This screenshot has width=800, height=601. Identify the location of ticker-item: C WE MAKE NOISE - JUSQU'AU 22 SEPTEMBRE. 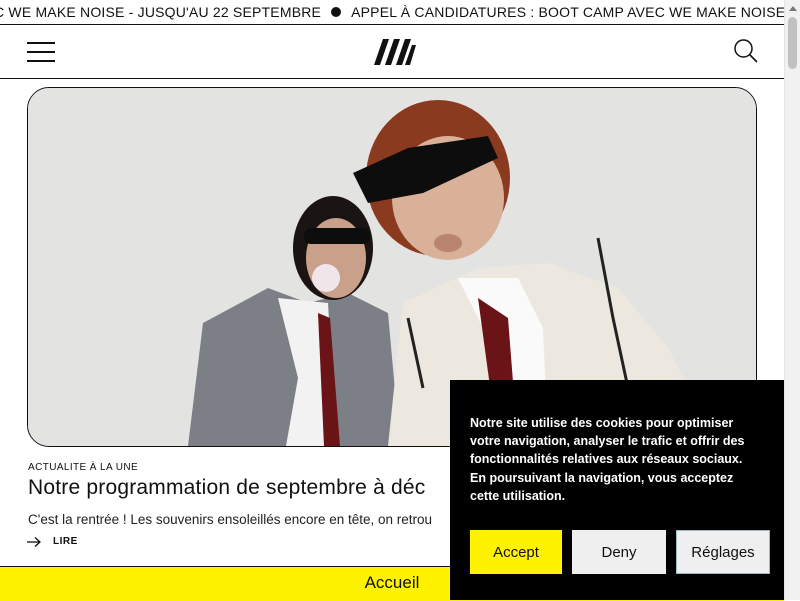
(160, 12).